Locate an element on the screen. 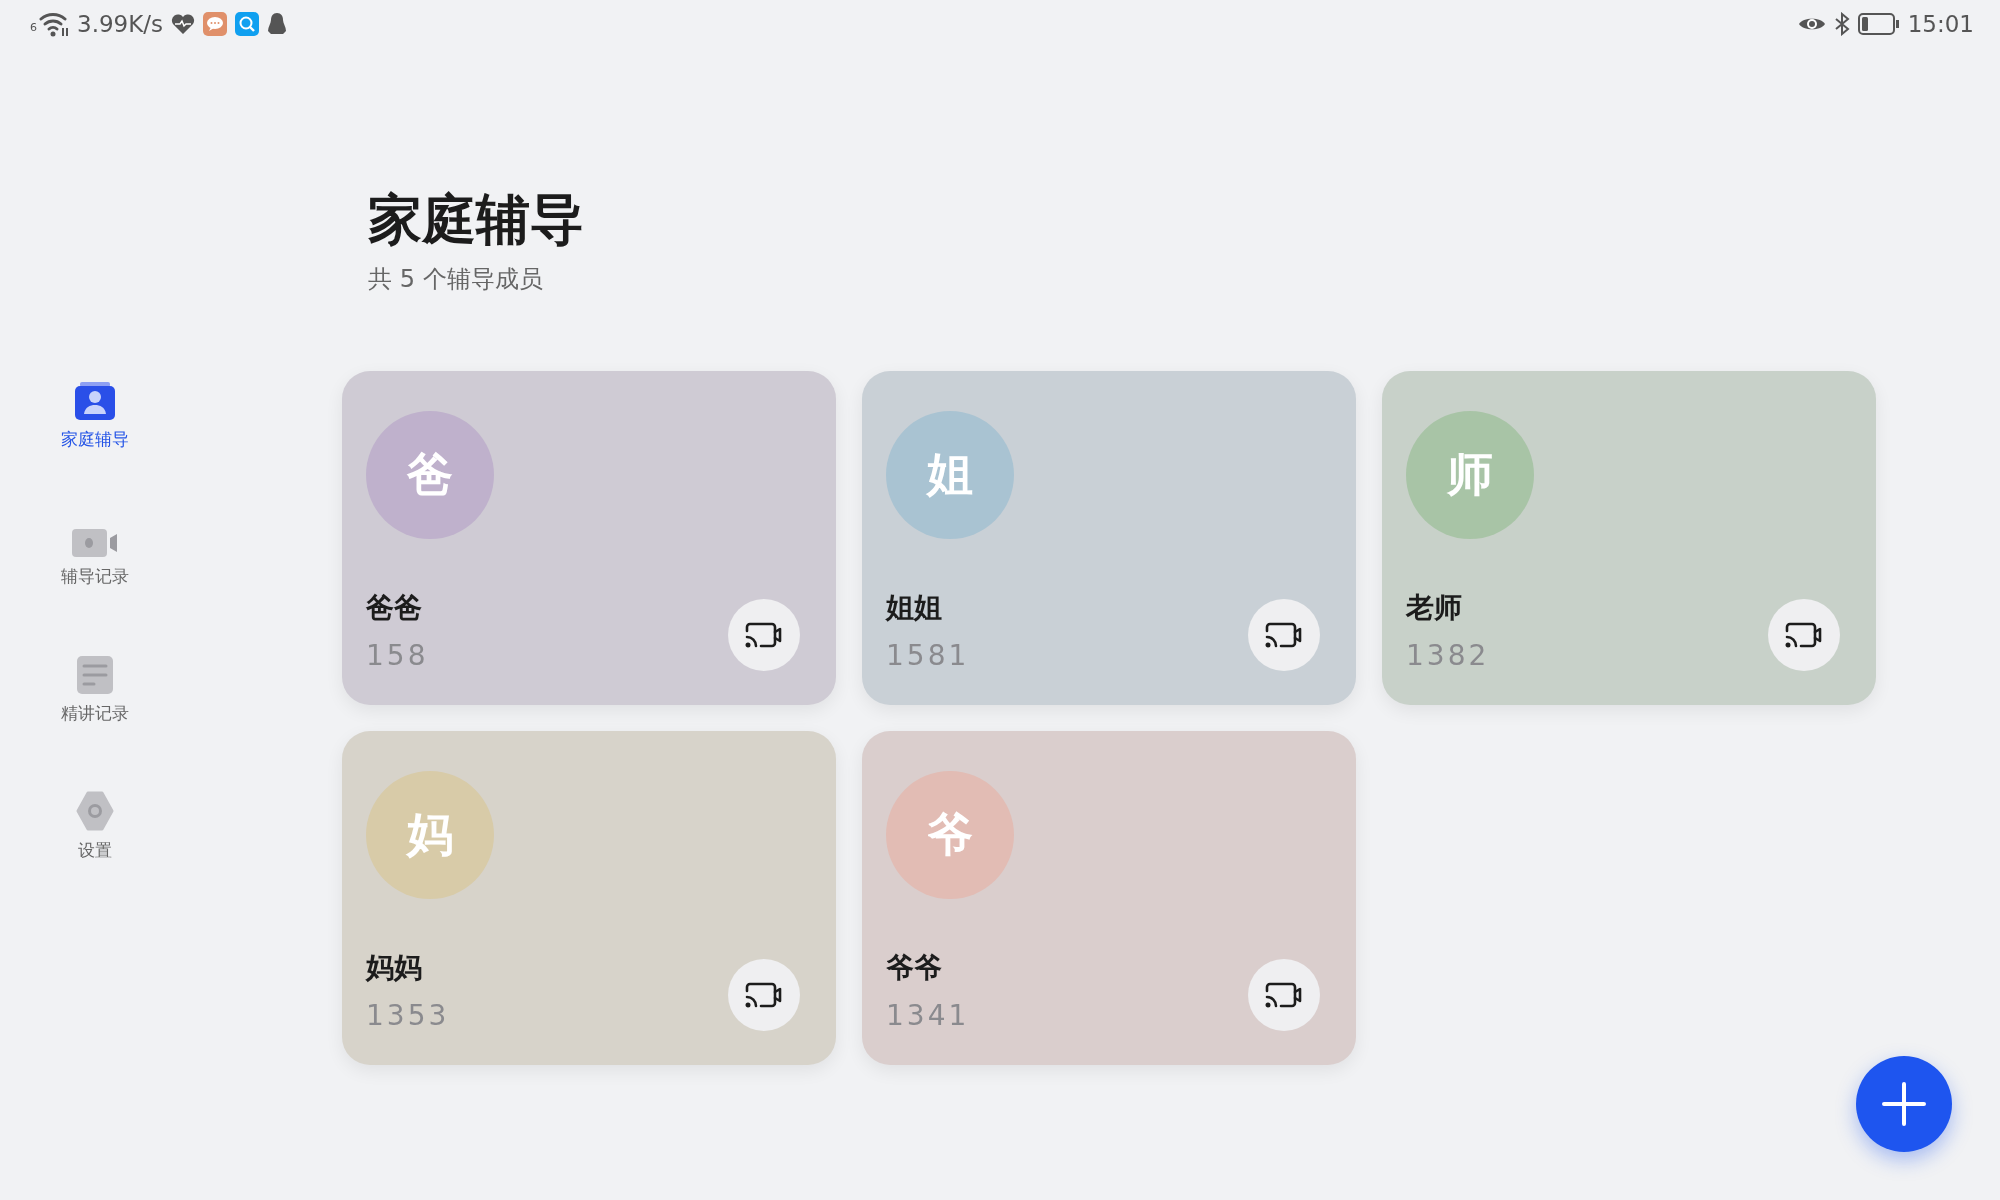 This screenshot has height=1200, width=2000. heart-rate-icon is located at coordinates (183, 24).